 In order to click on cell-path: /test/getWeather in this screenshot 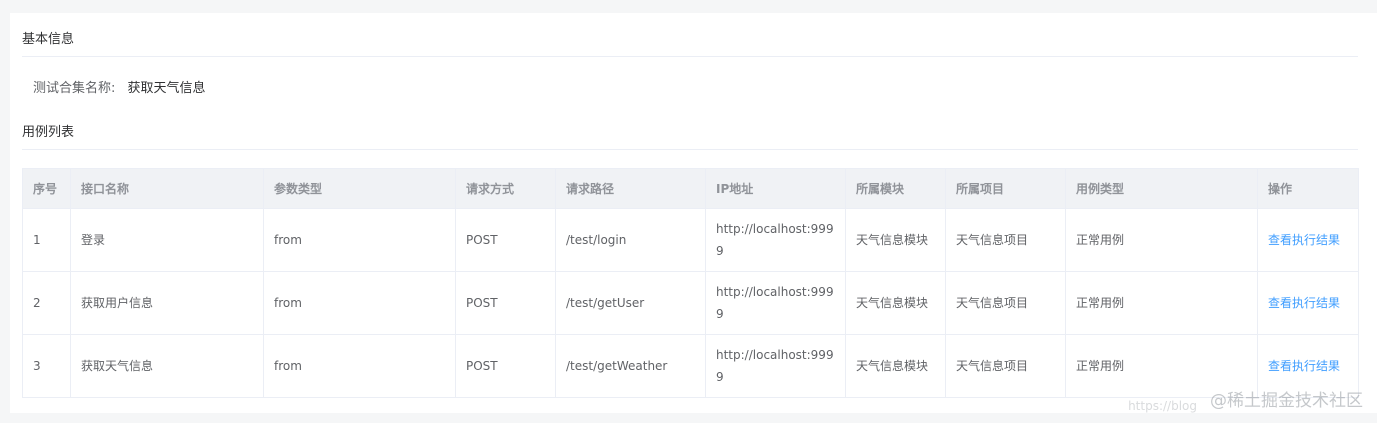, I will do `click(630, 366)`.